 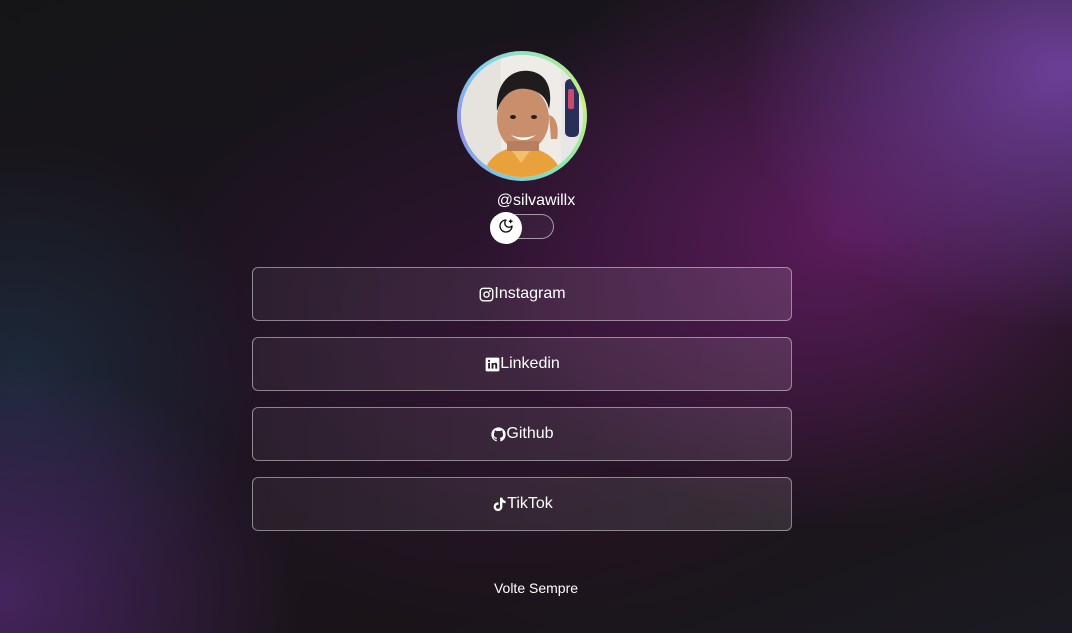 I want to click on tiktok-link-label: TikTok, so click(x=530, y=503).